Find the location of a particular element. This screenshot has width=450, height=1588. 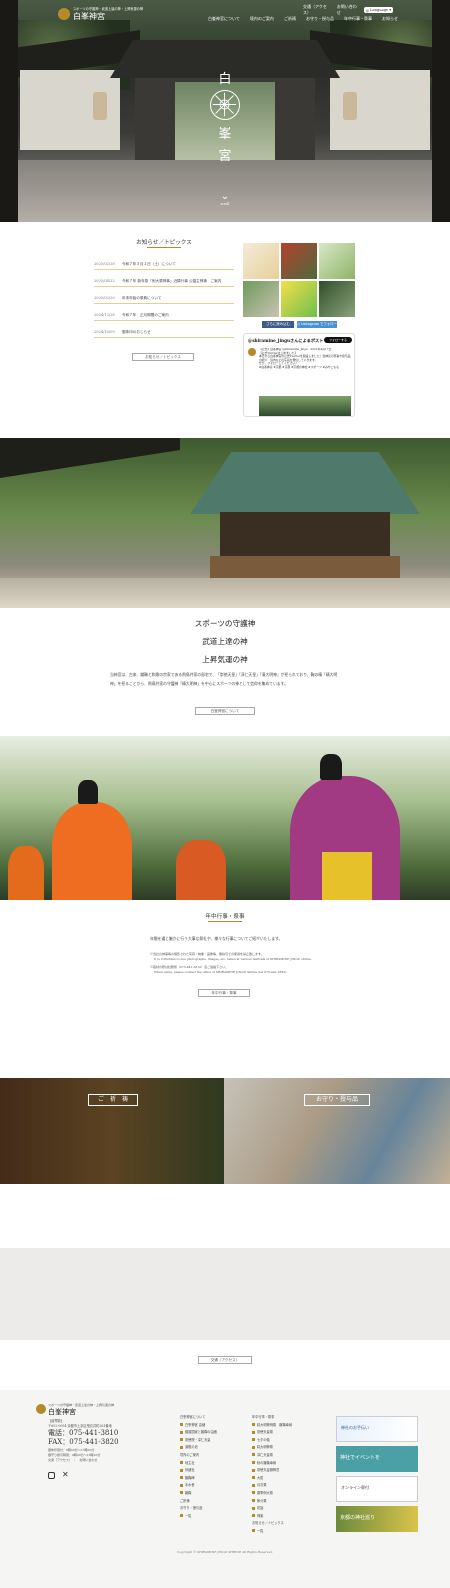

footer-nav-item: 鎮護国家と蹴鞠の由緒 is located at coordinates (215, 1433).